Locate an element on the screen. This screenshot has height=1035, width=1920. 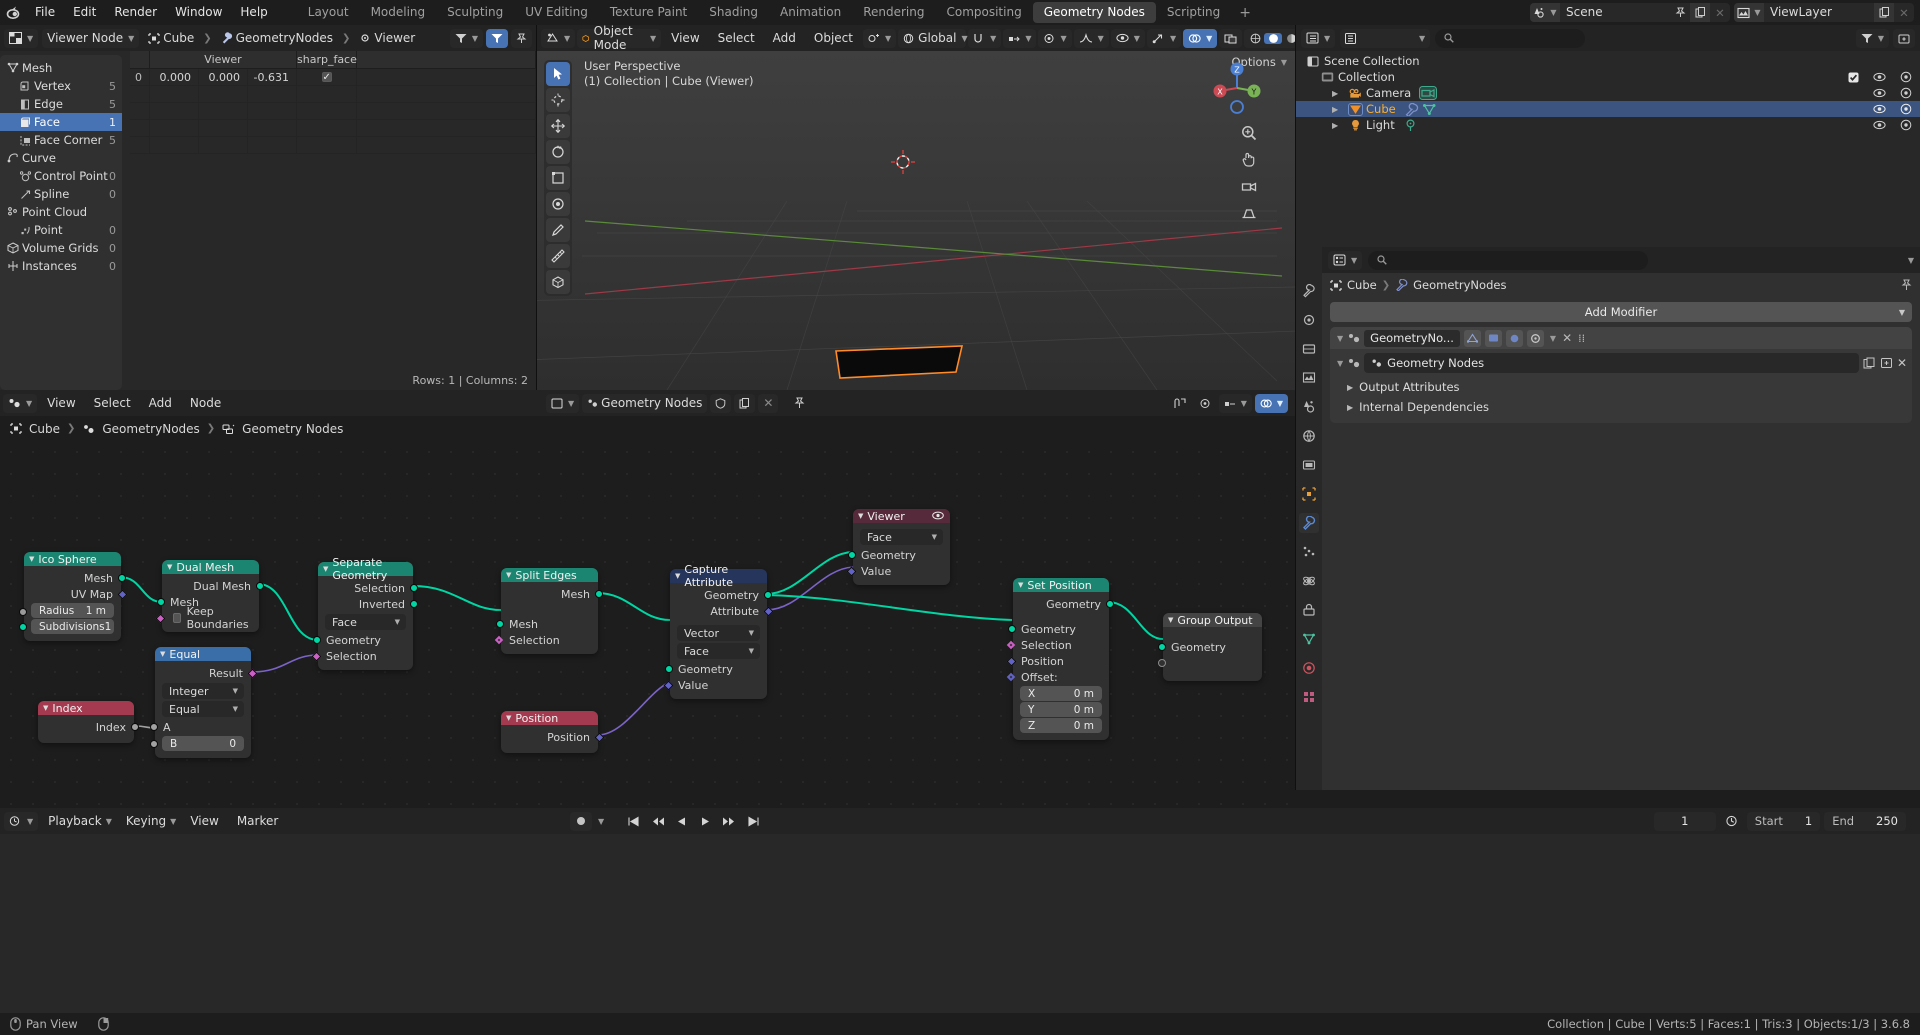
dataset-row-face-corner: Face Corner 5 is located at coordinates (61, 140).